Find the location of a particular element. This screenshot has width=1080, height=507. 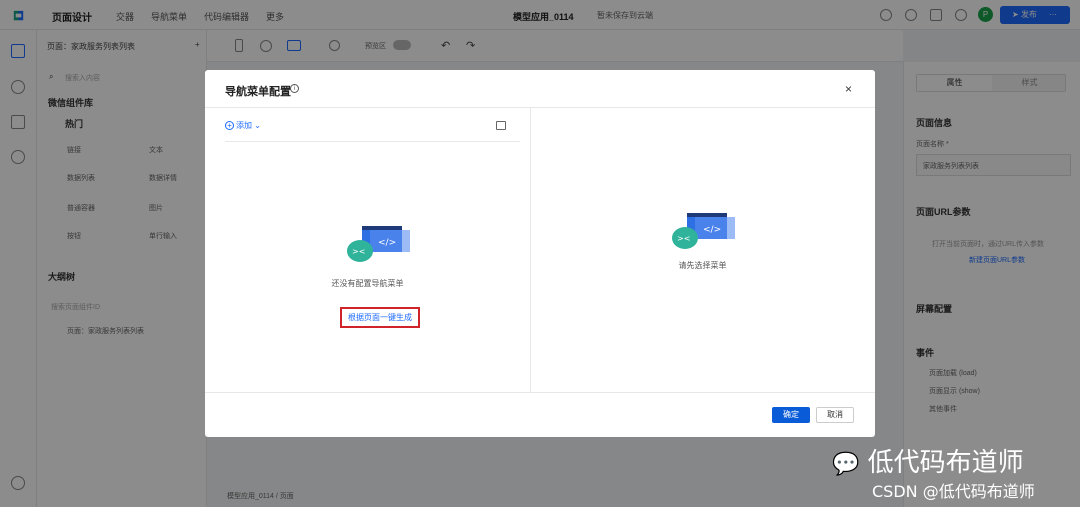

add-label: 添加 is located at coordinates (244, 125).